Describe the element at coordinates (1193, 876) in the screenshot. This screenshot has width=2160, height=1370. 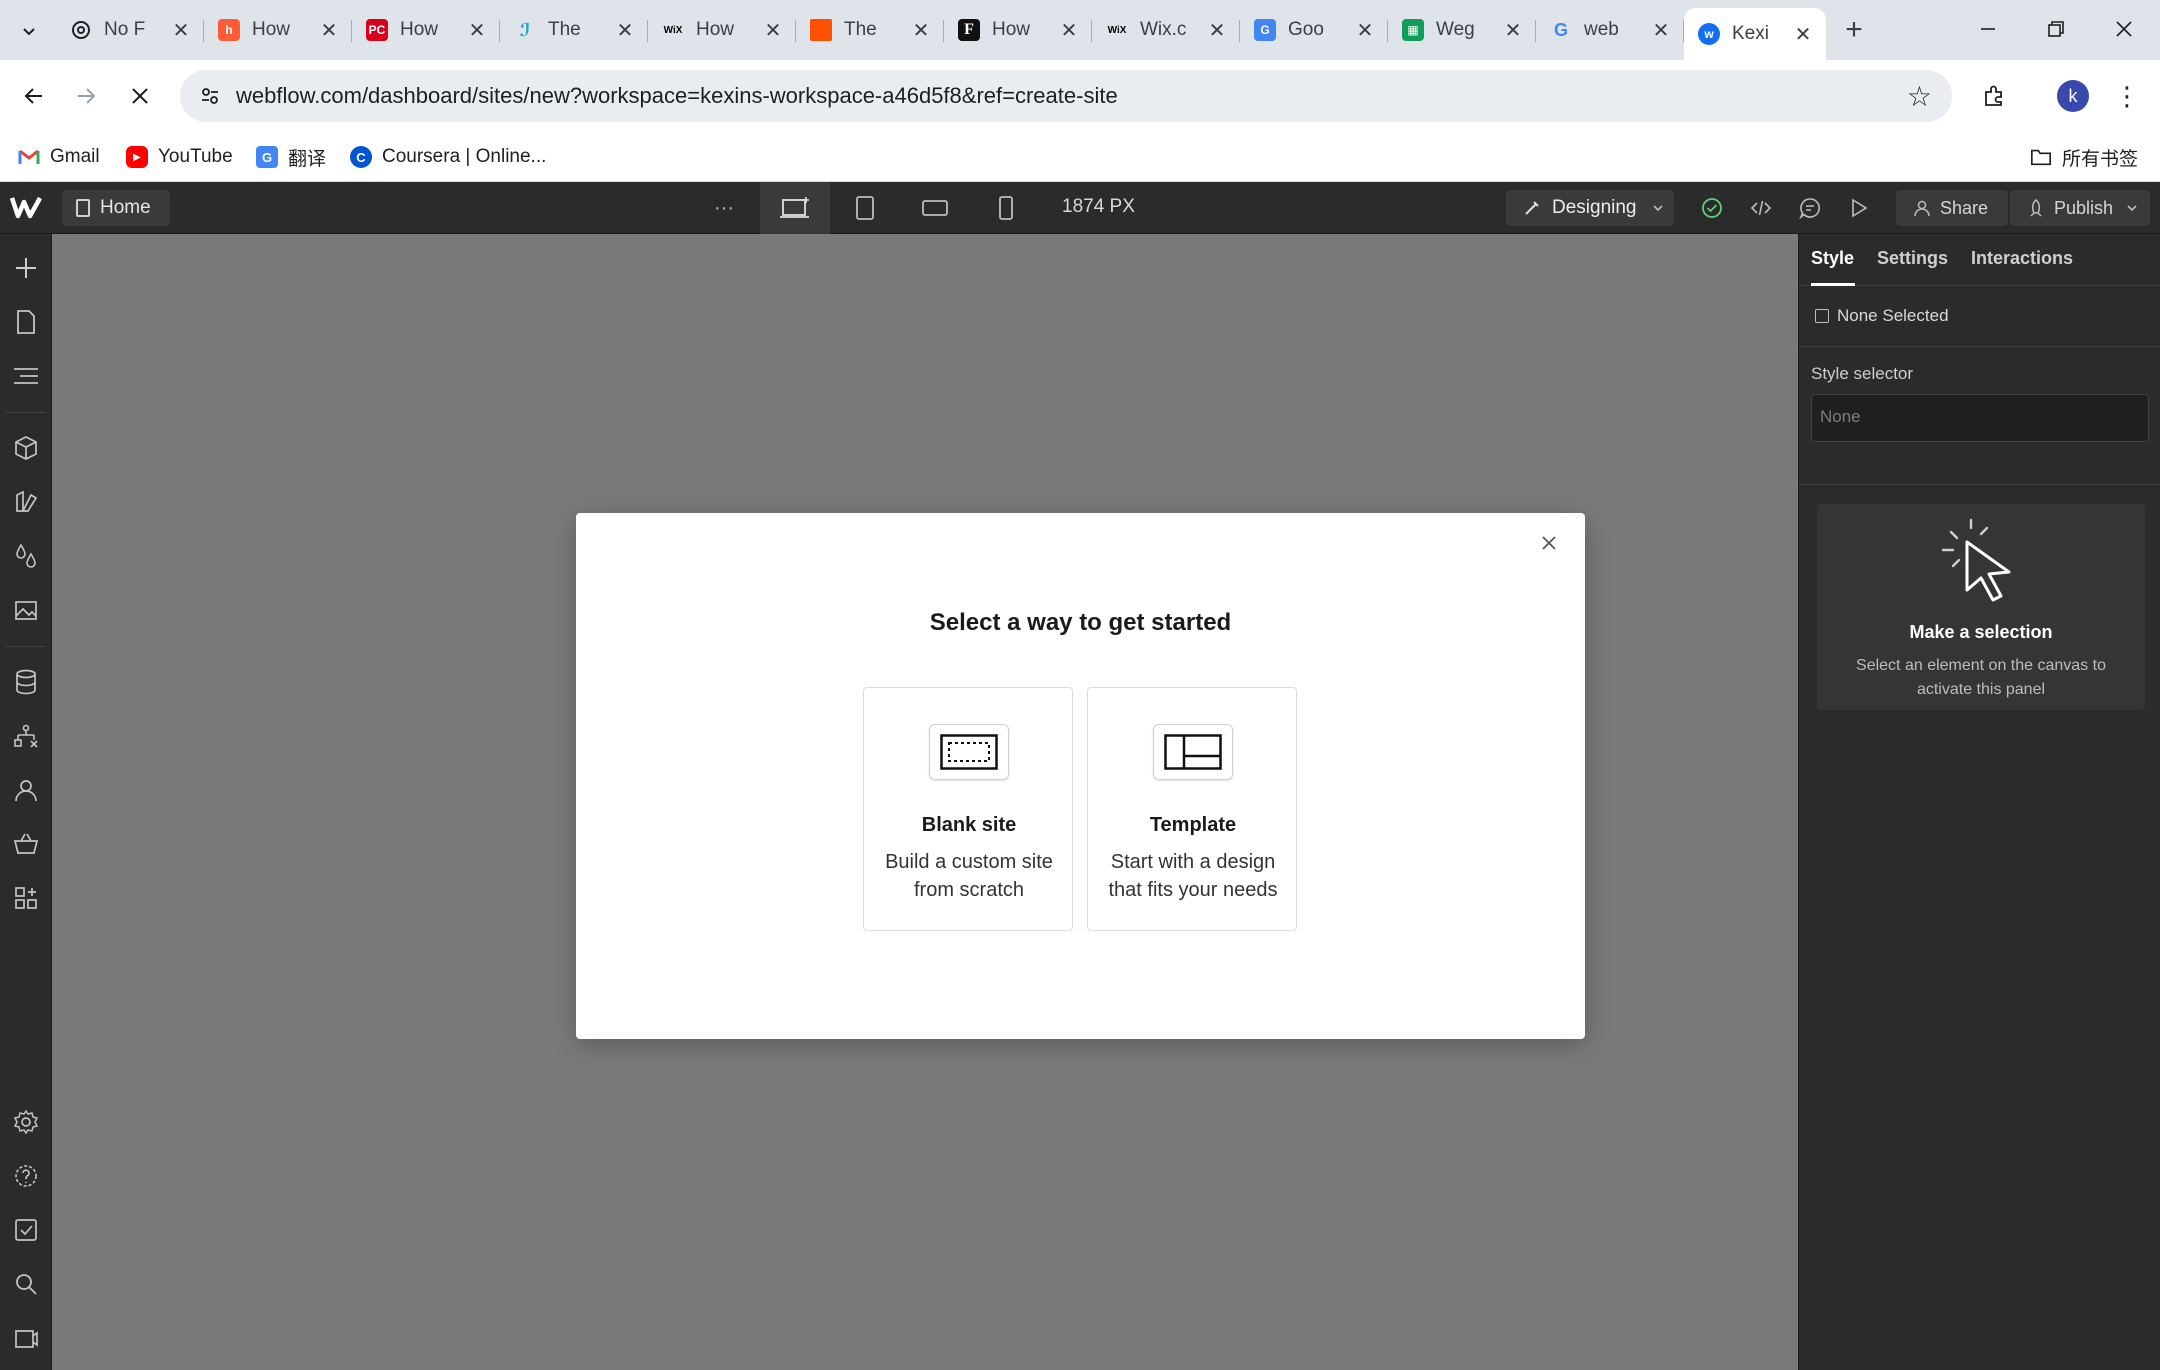
I see `option-description: Start with a design that fits your needs` at that location.